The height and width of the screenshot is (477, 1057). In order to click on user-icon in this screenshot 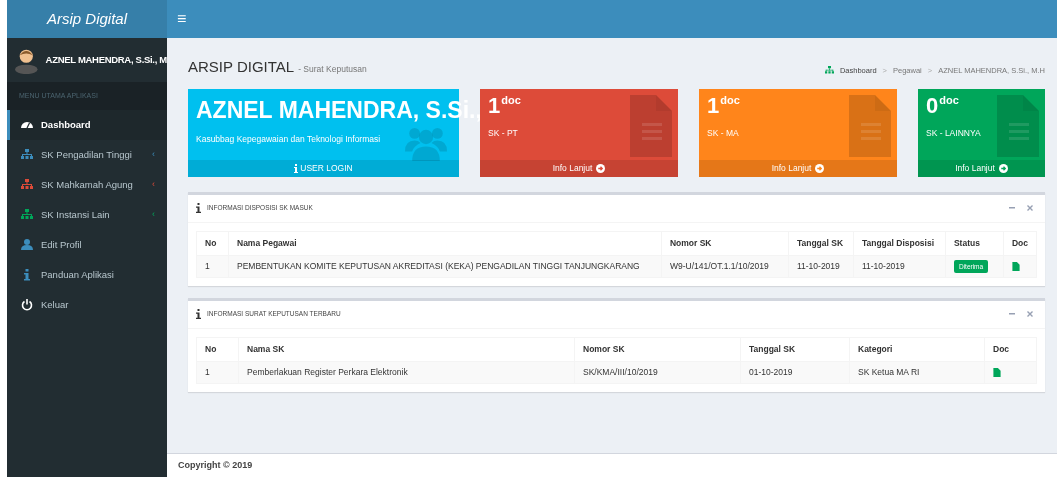, I will do `click(27, 245)`.